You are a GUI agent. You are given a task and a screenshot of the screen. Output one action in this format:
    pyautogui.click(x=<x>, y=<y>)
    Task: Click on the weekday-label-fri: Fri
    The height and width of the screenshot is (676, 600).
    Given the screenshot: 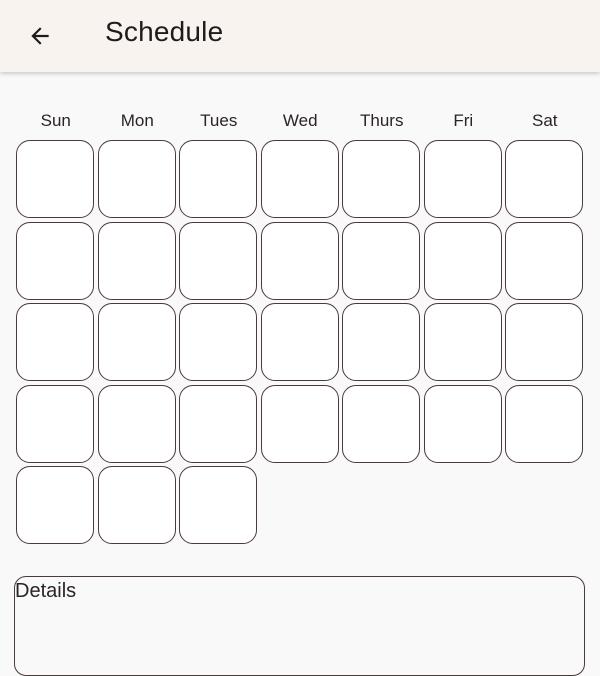 What is the action you would take?
    pyautogui.click(x=463, y=120)
    